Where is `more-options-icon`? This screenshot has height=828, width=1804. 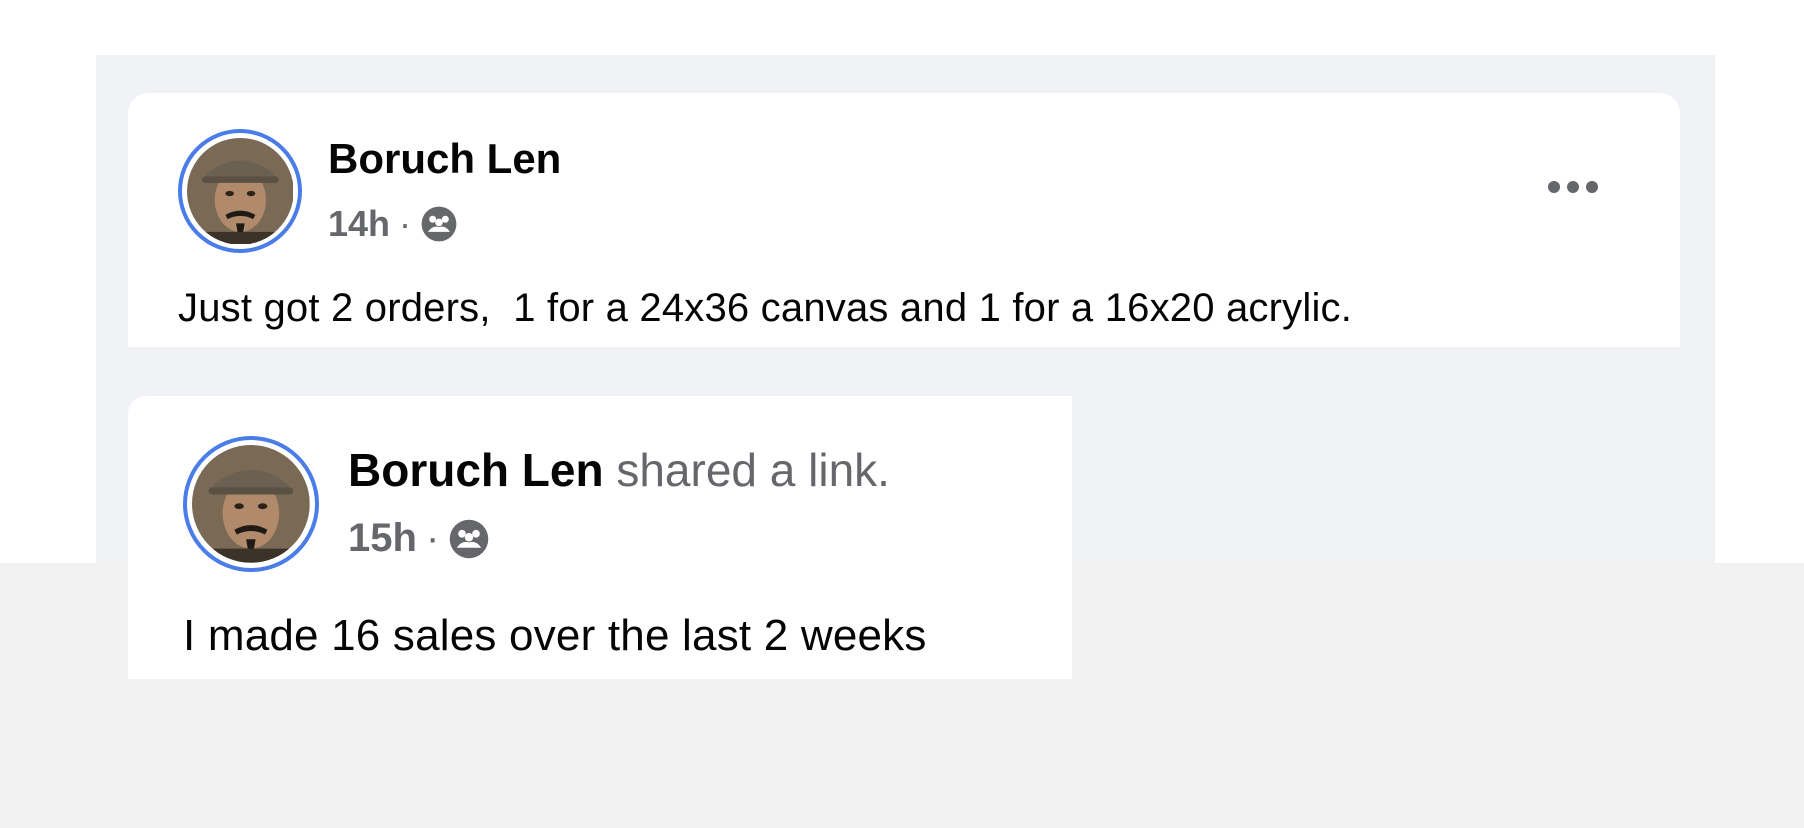 more-options-icon is located at coordinates (1573, 187).